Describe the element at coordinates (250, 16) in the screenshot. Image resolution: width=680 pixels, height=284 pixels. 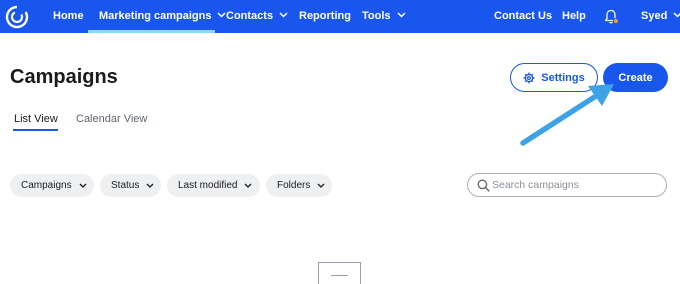
I see `nav-contacts-label: Contacts` at that location.